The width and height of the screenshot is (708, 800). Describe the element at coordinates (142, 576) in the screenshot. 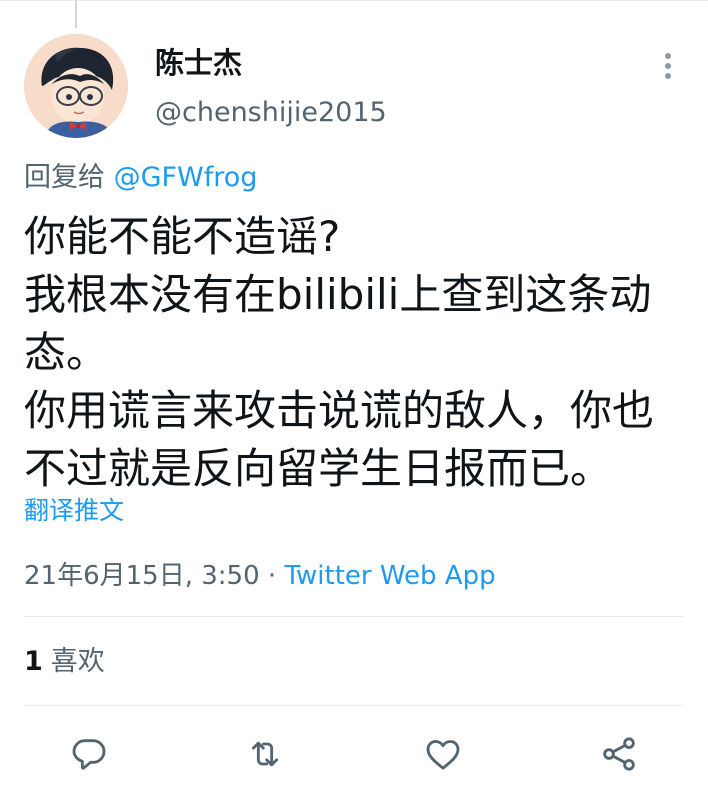

I see `tweet-timestamp: 21年6月15日, 3:50` at that location.